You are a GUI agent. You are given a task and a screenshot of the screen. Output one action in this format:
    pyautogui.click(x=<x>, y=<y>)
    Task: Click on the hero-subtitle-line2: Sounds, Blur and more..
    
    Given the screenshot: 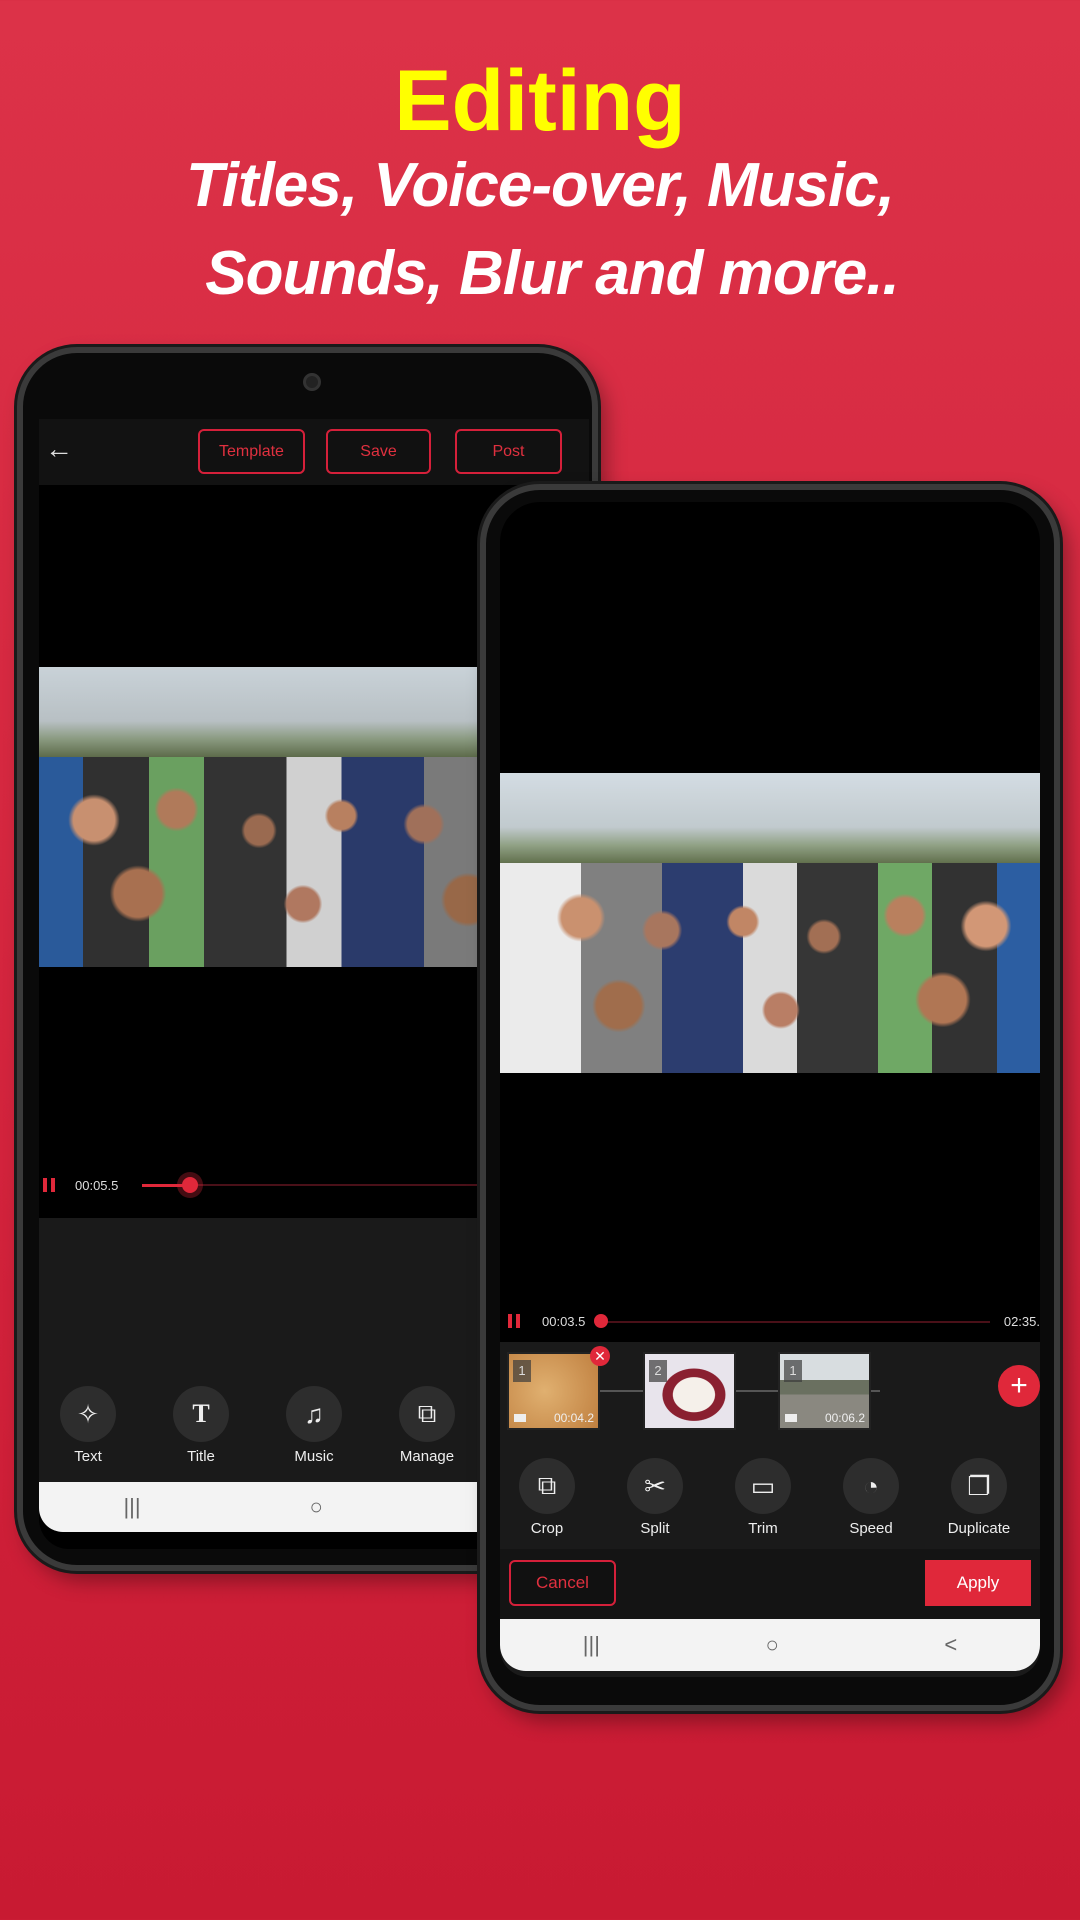 What is the action you would take?
    pyautogui.click(x=552, y=273)
    